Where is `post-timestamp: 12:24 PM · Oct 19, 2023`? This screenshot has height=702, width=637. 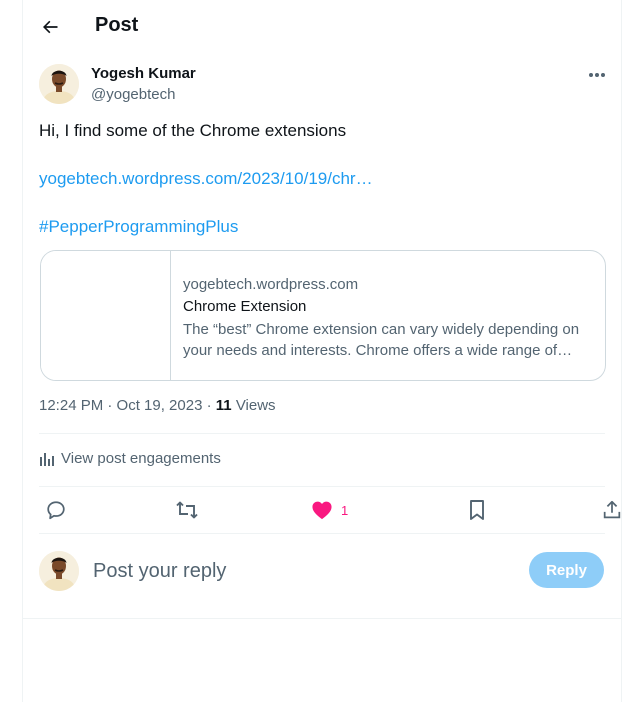 post-timestamp: 12:24 PM · Oct 19, 2023 is located at coordinates (120, 405).